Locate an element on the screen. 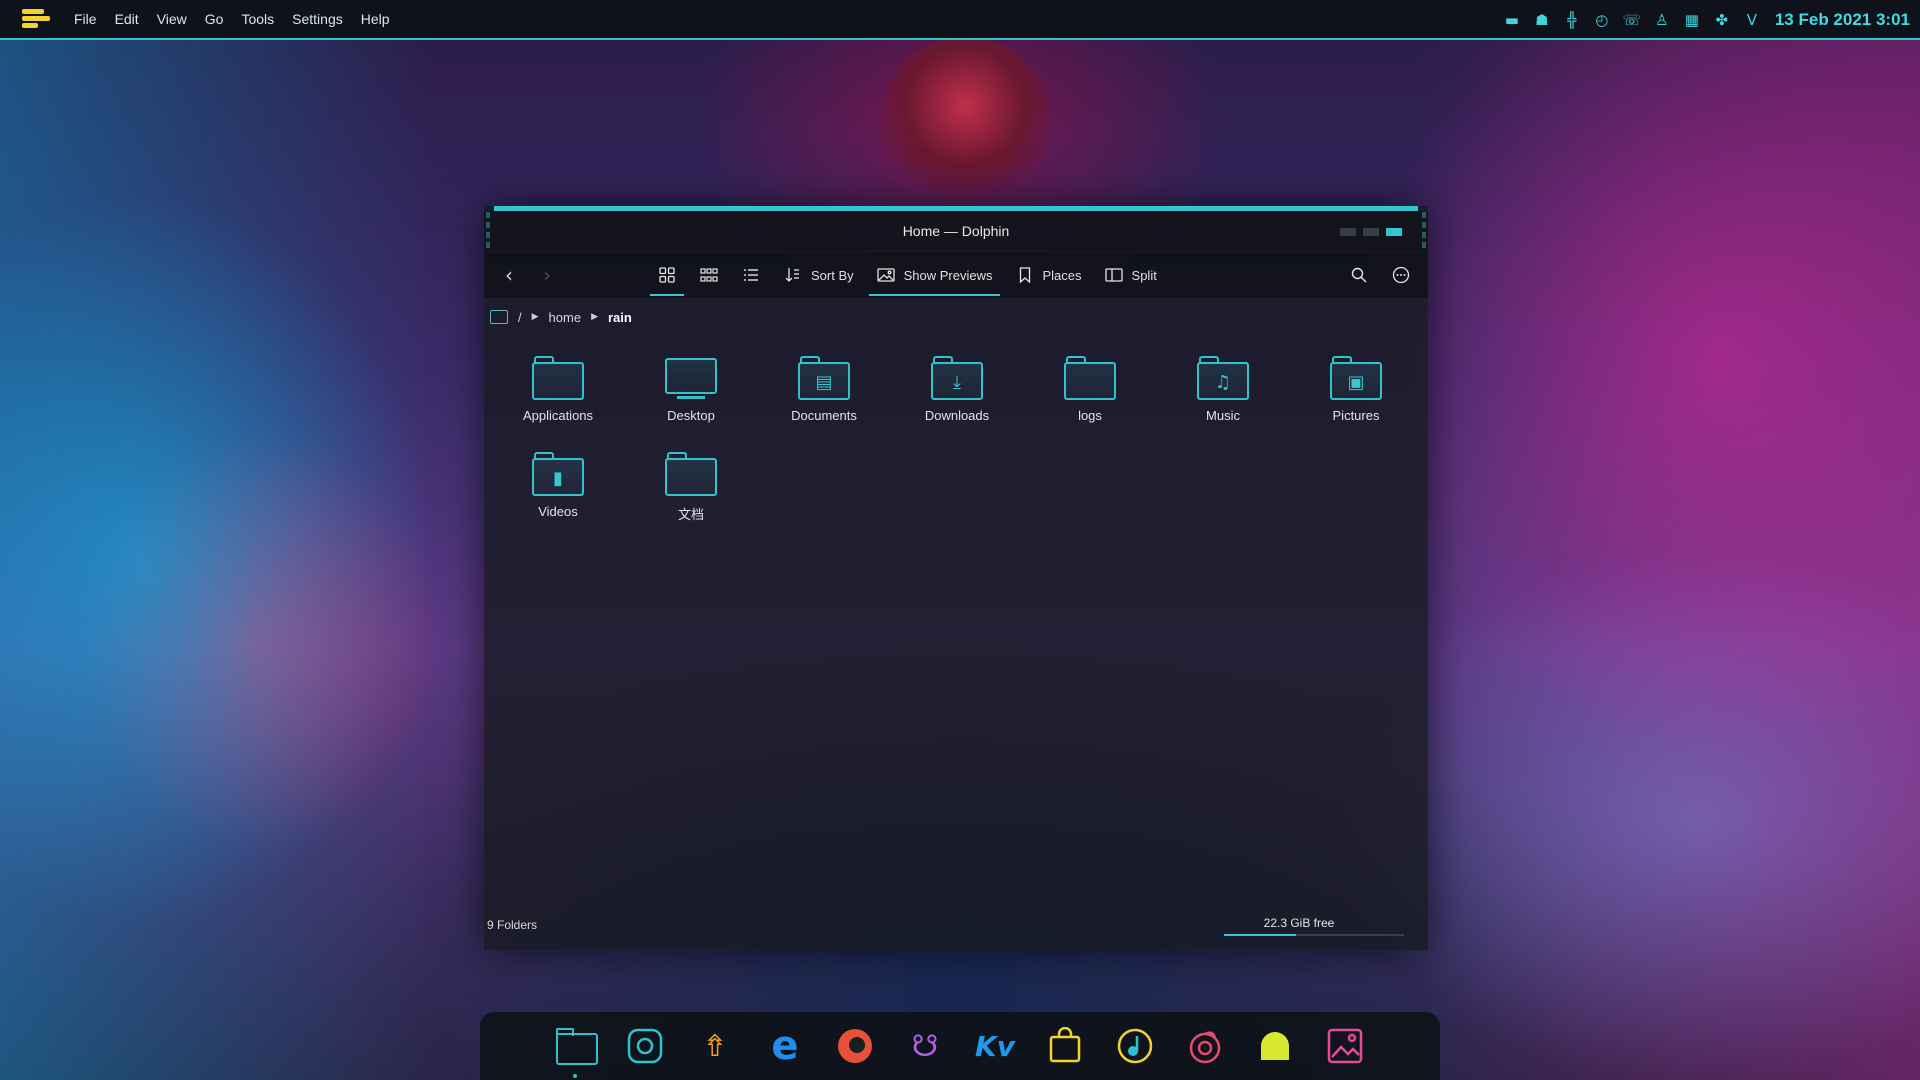  chat-app-icon is located at coordinates (1275, 1046).